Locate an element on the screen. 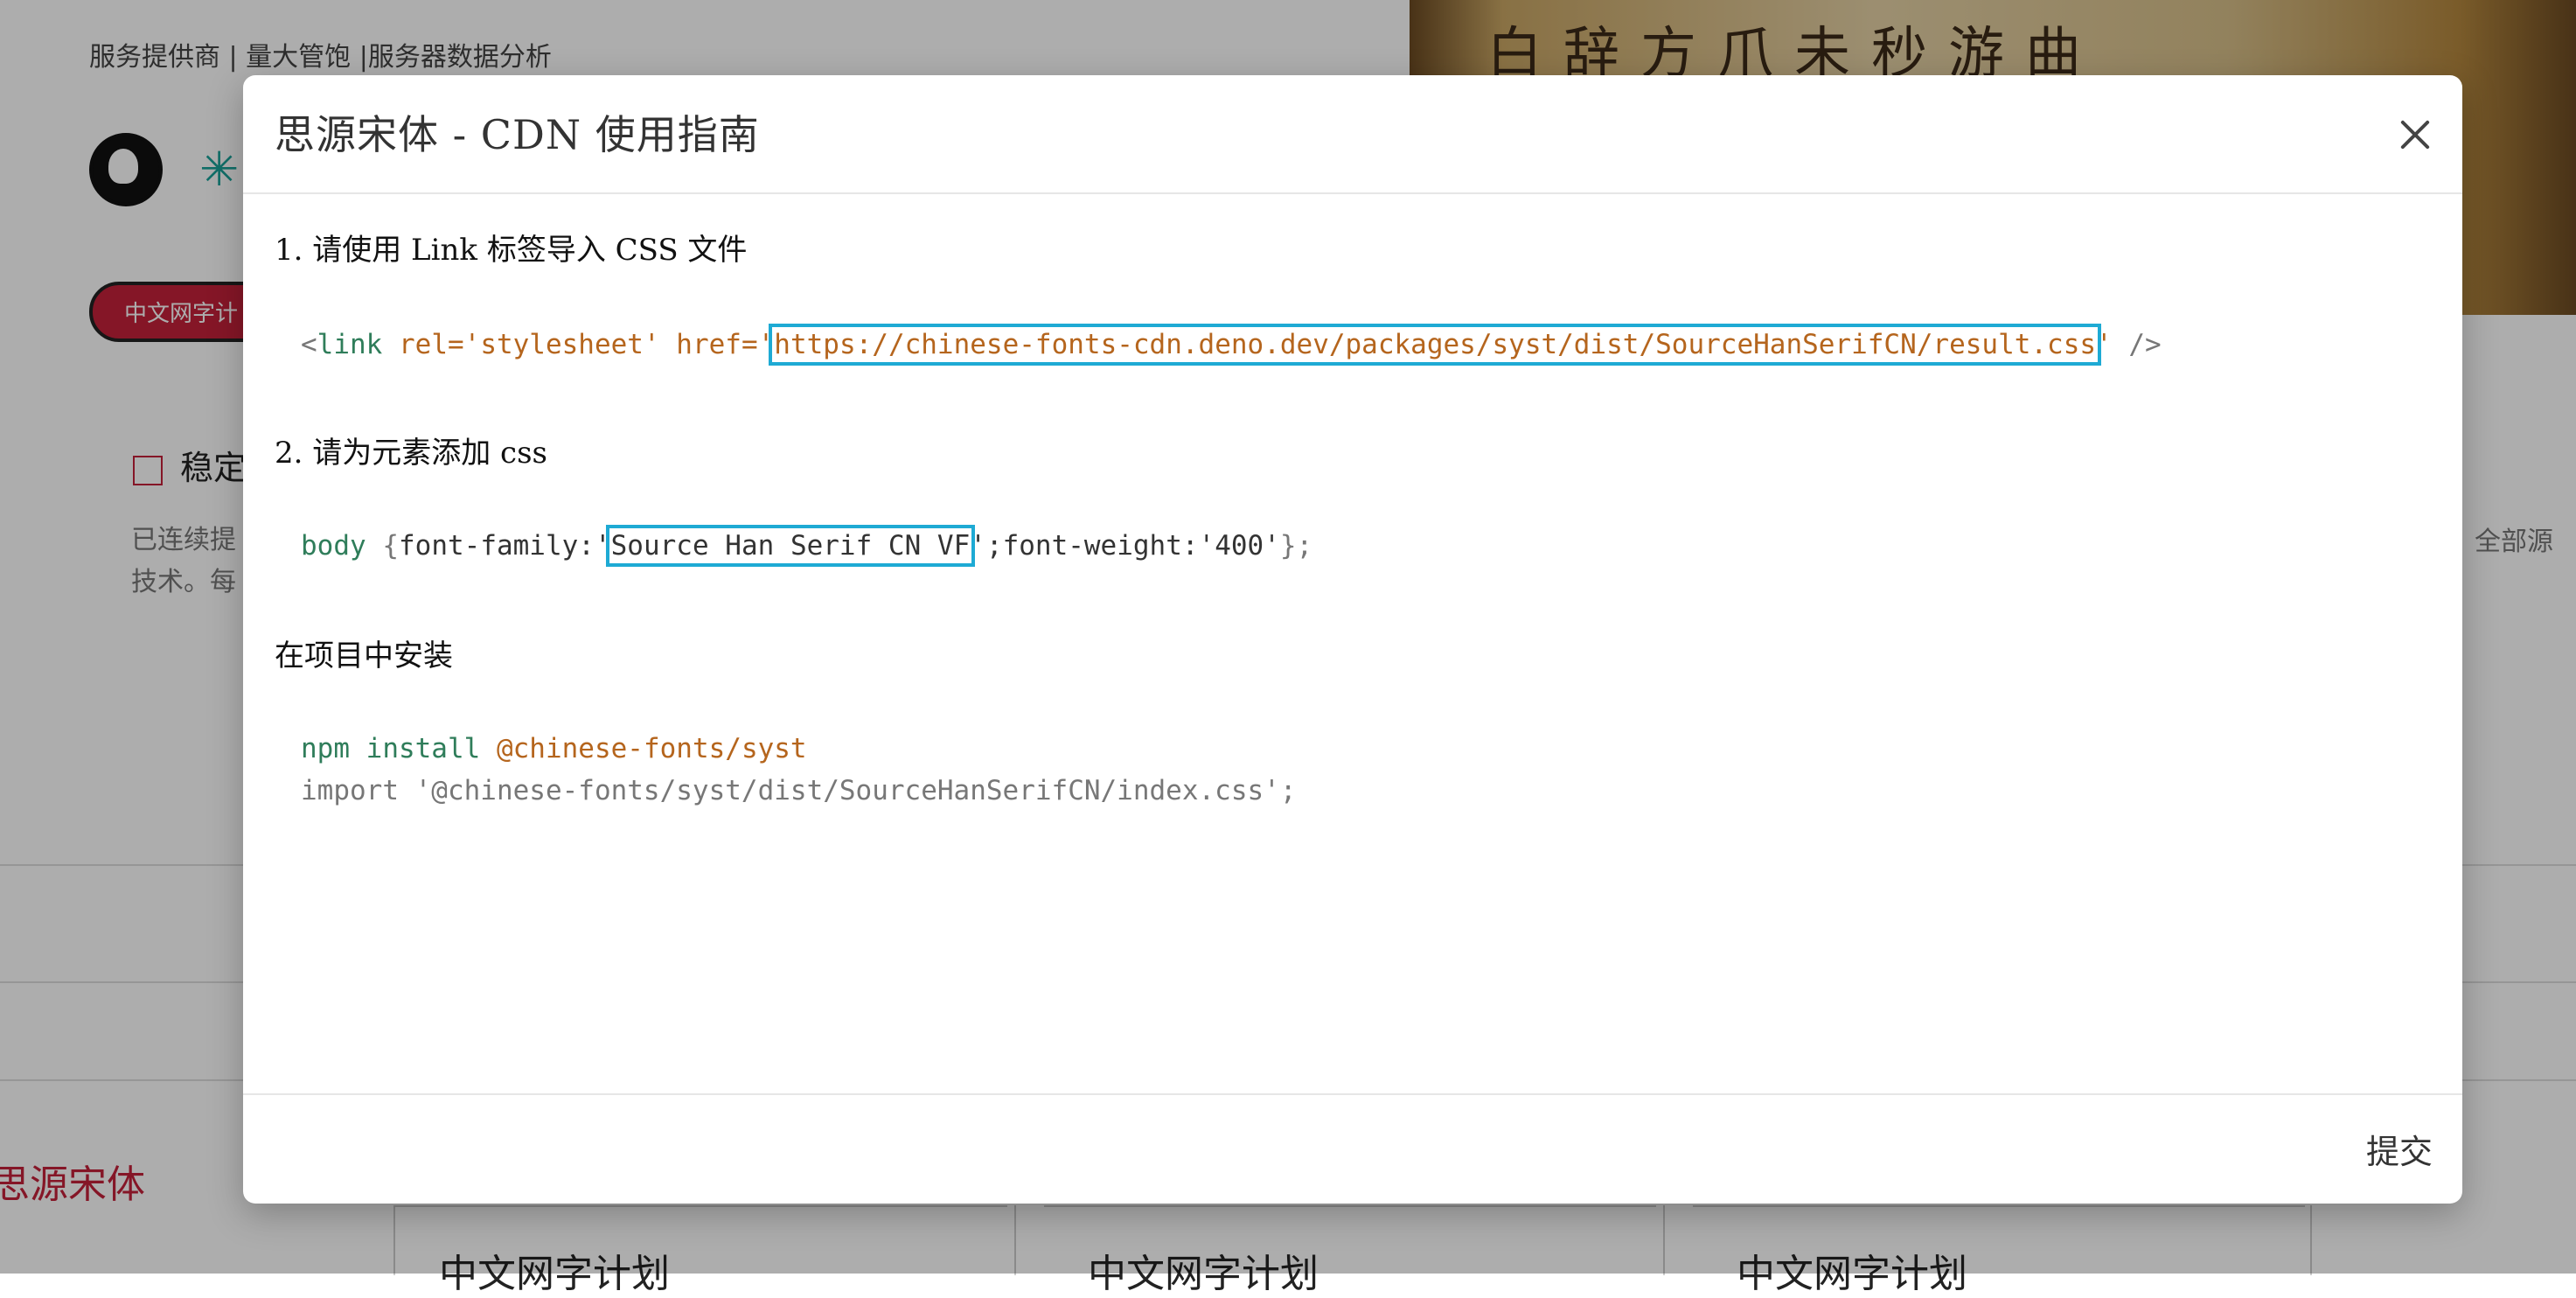  code-token: @chinese-fonts/syst is located at coordinates (651, 748).